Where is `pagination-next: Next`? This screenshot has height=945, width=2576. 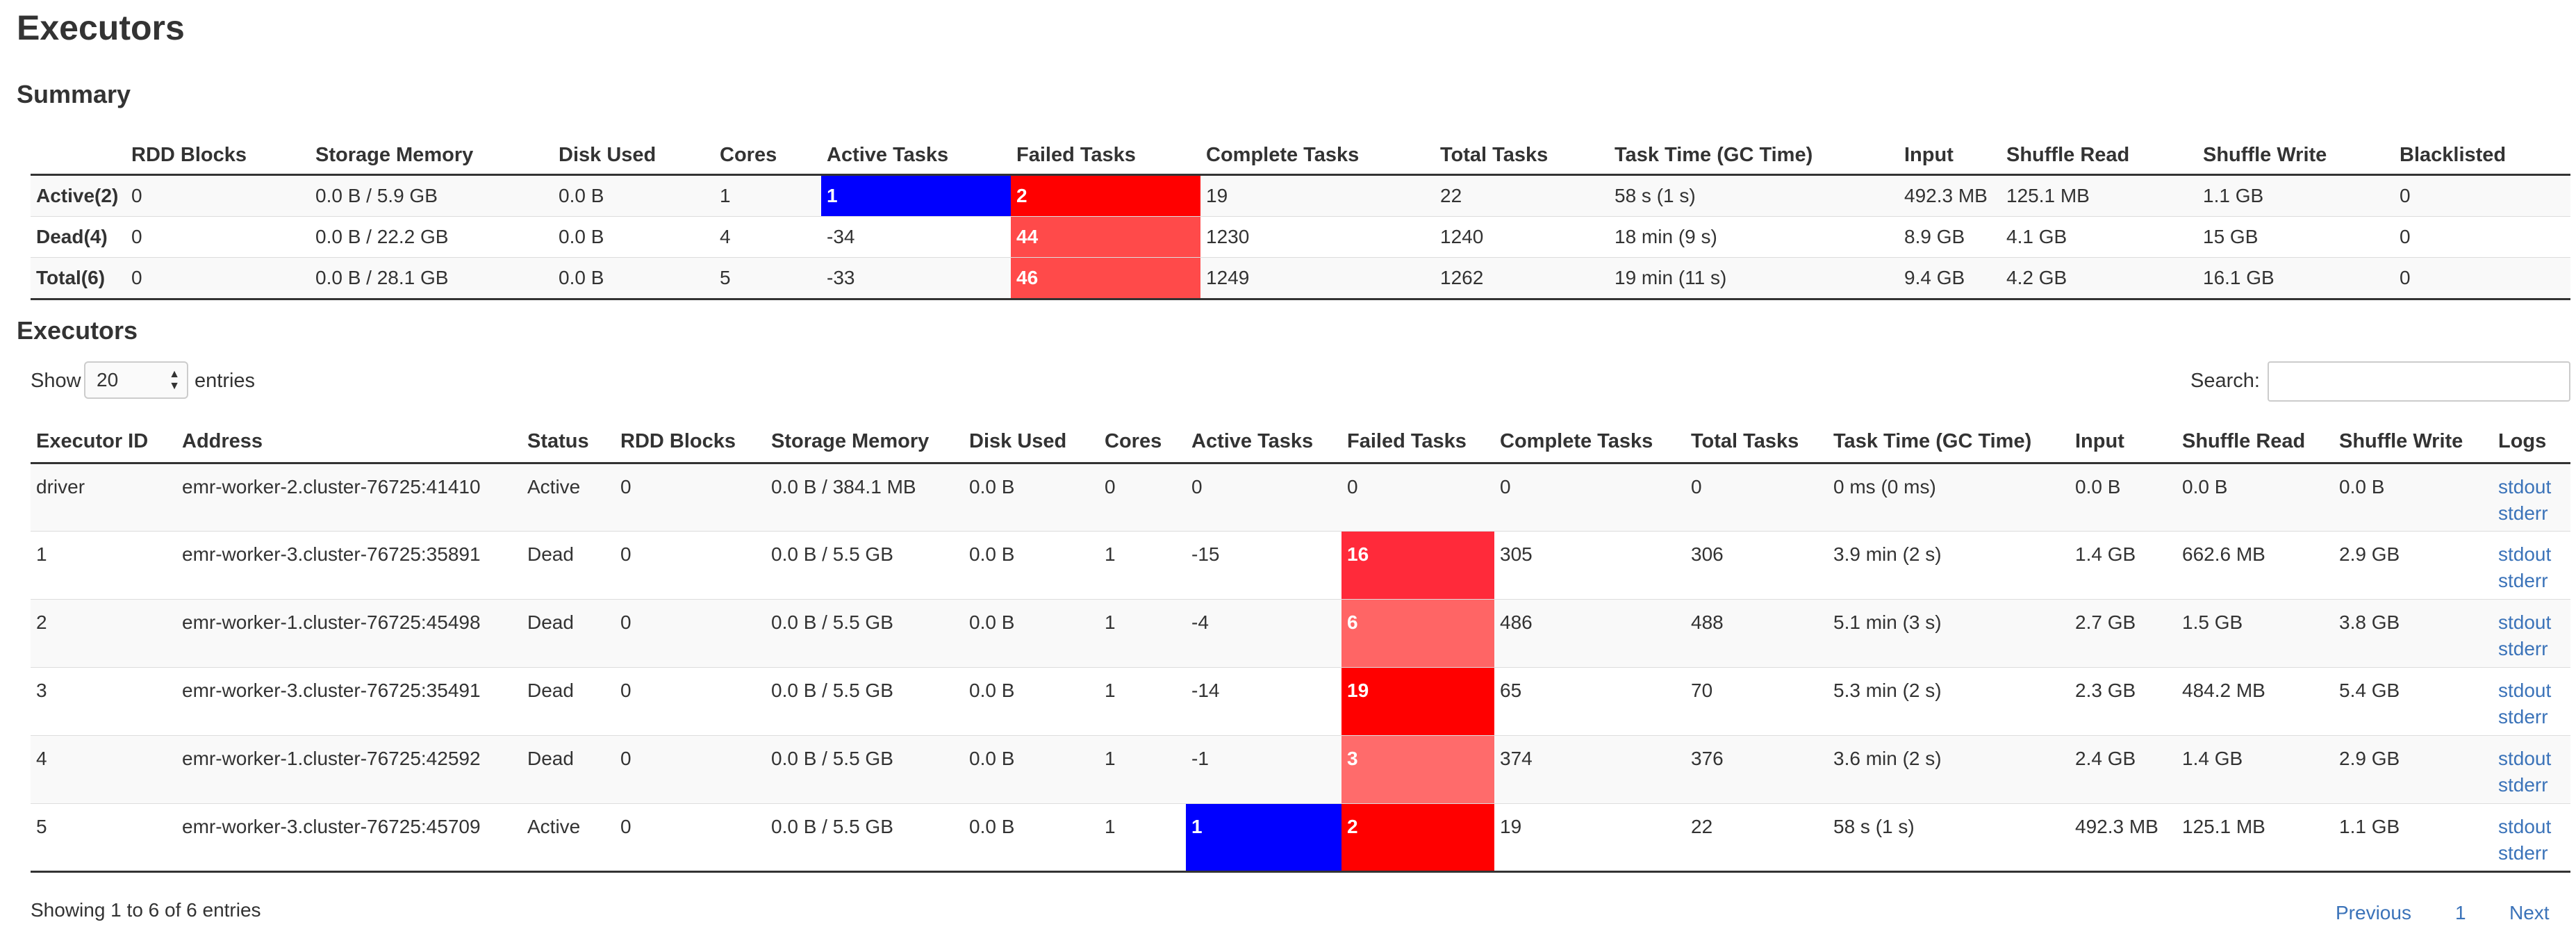
pagination-next: Next is located at coordinates (2529, 913).